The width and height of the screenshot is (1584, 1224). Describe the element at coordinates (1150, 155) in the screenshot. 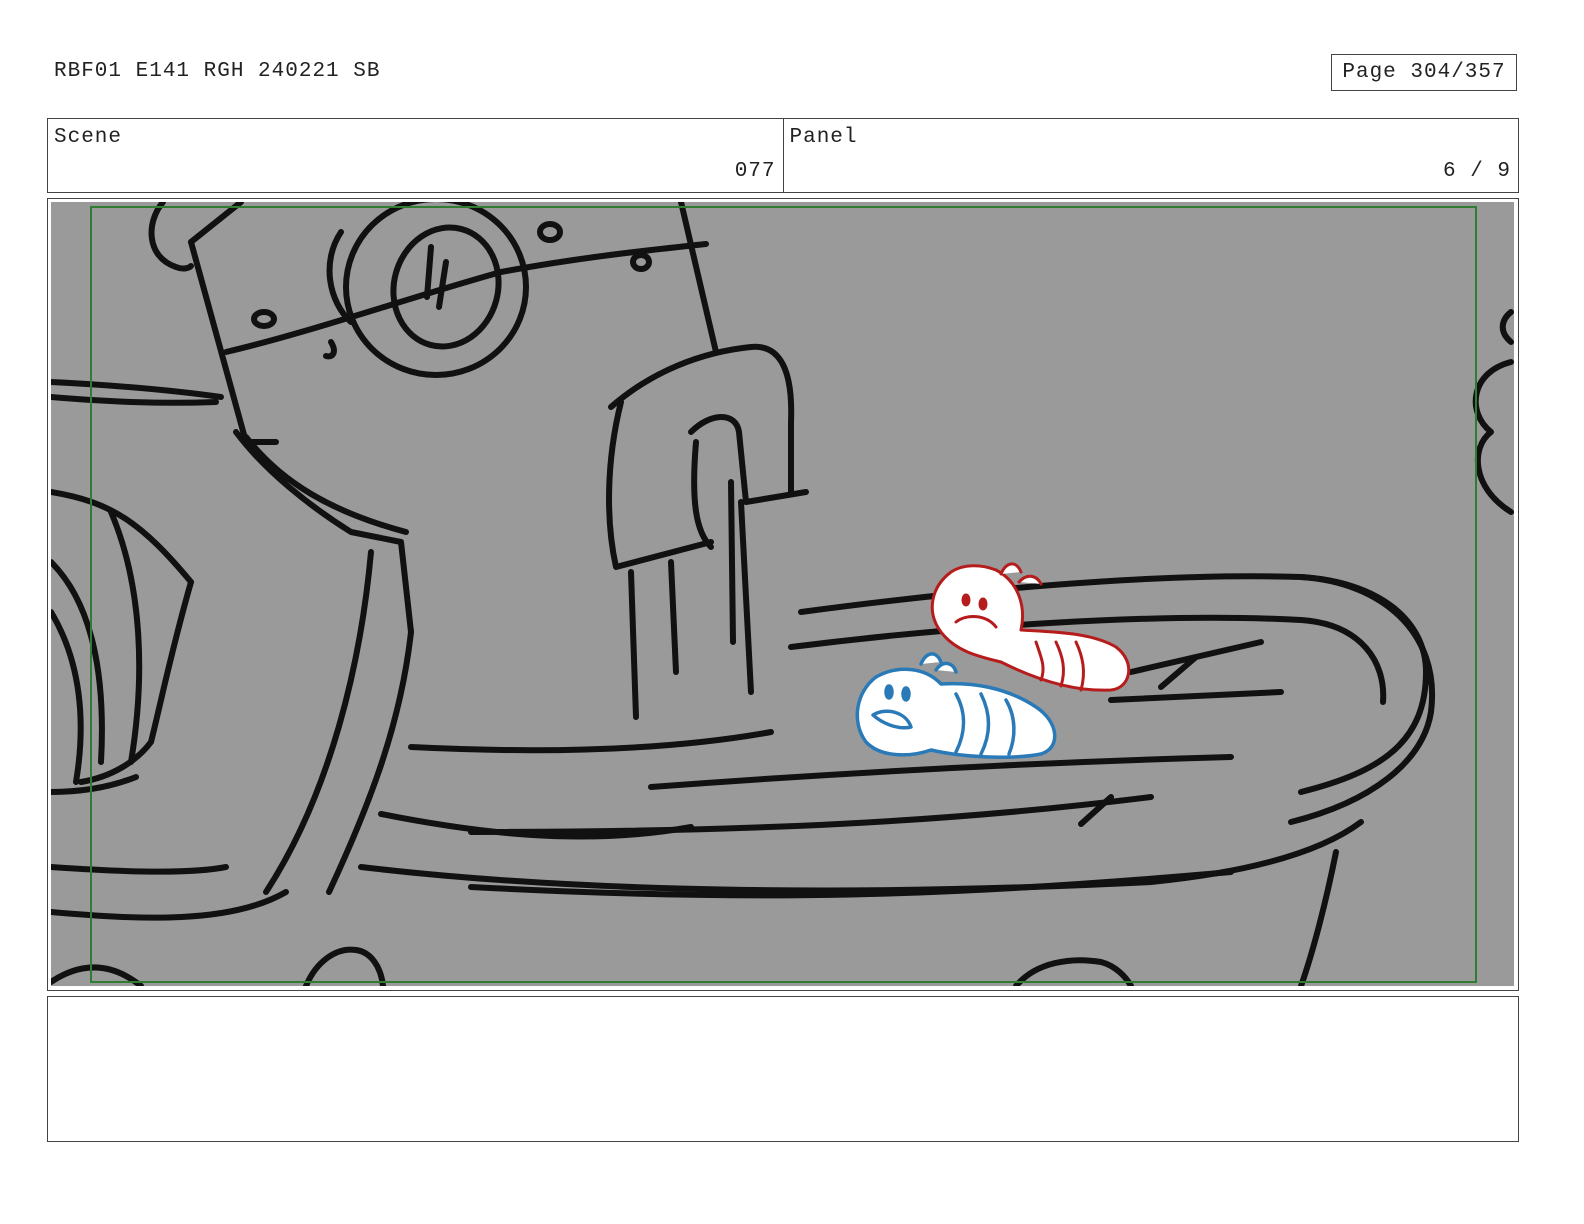

I see `panel-cell: Panel 6 / 9` at that location.